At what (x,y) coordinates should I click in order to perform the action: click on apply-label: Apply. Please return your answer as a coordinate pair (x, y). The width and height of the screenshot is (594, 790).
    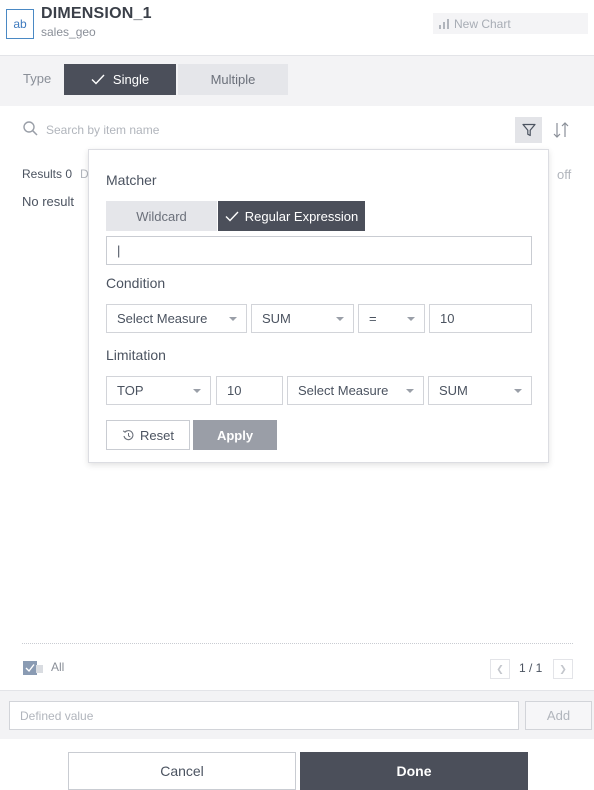
    Looking at the image, I should click on (235, 435).